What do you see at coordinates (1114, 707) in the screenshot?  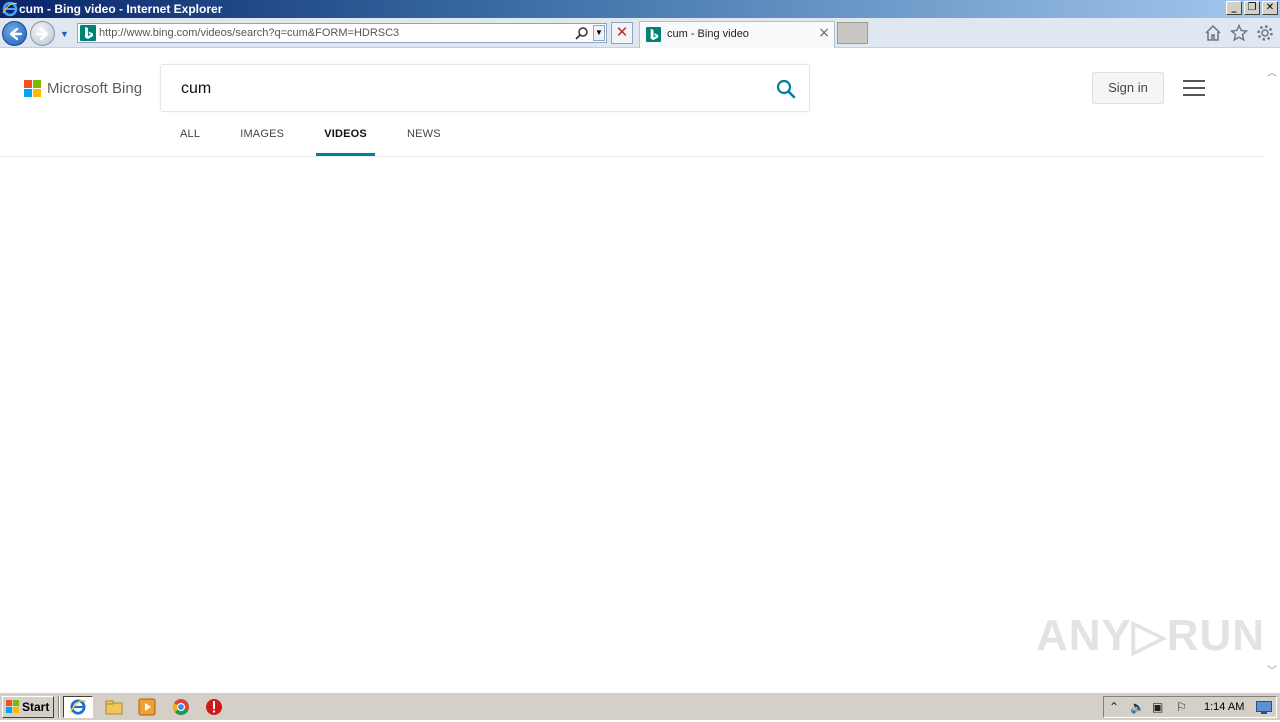 I see `show-hidden-icons-icon: ⌃` at bounding box center [1114, 707].